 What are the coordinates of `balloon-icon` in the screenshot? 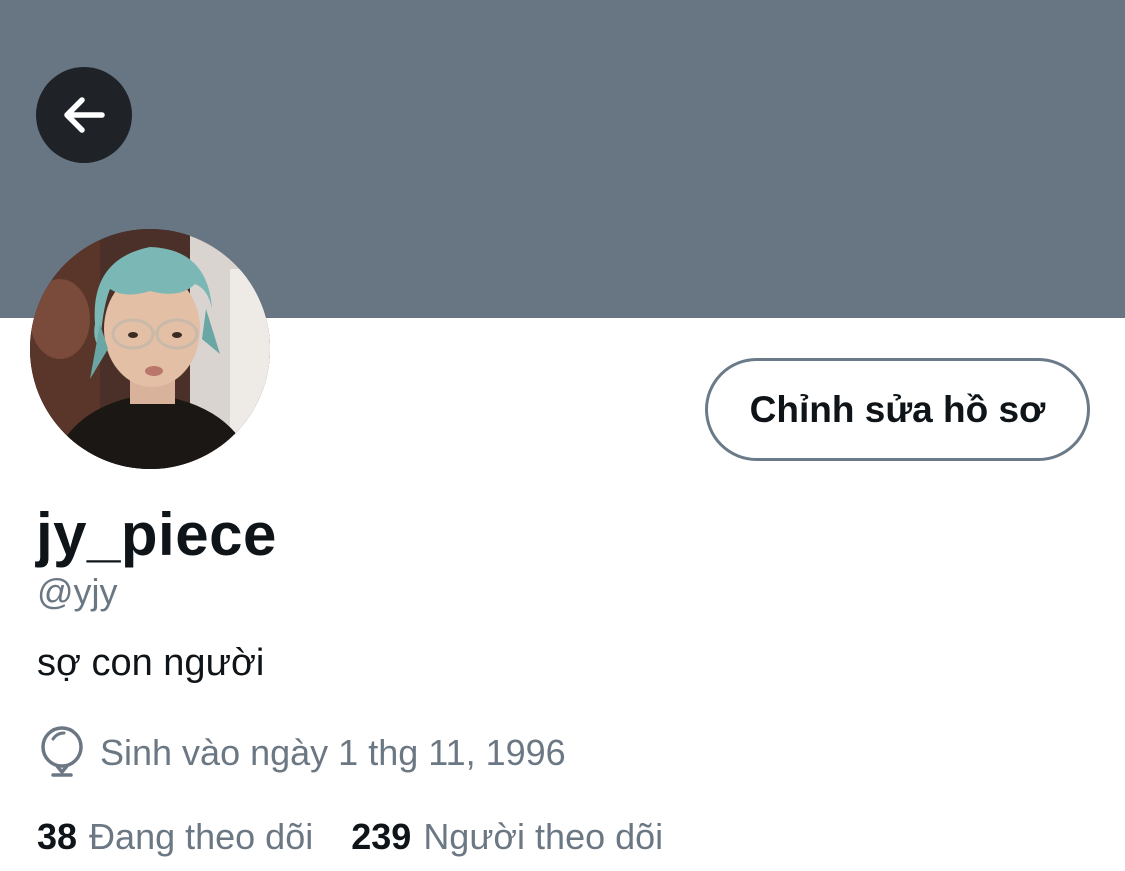 It's located at (62, 751).